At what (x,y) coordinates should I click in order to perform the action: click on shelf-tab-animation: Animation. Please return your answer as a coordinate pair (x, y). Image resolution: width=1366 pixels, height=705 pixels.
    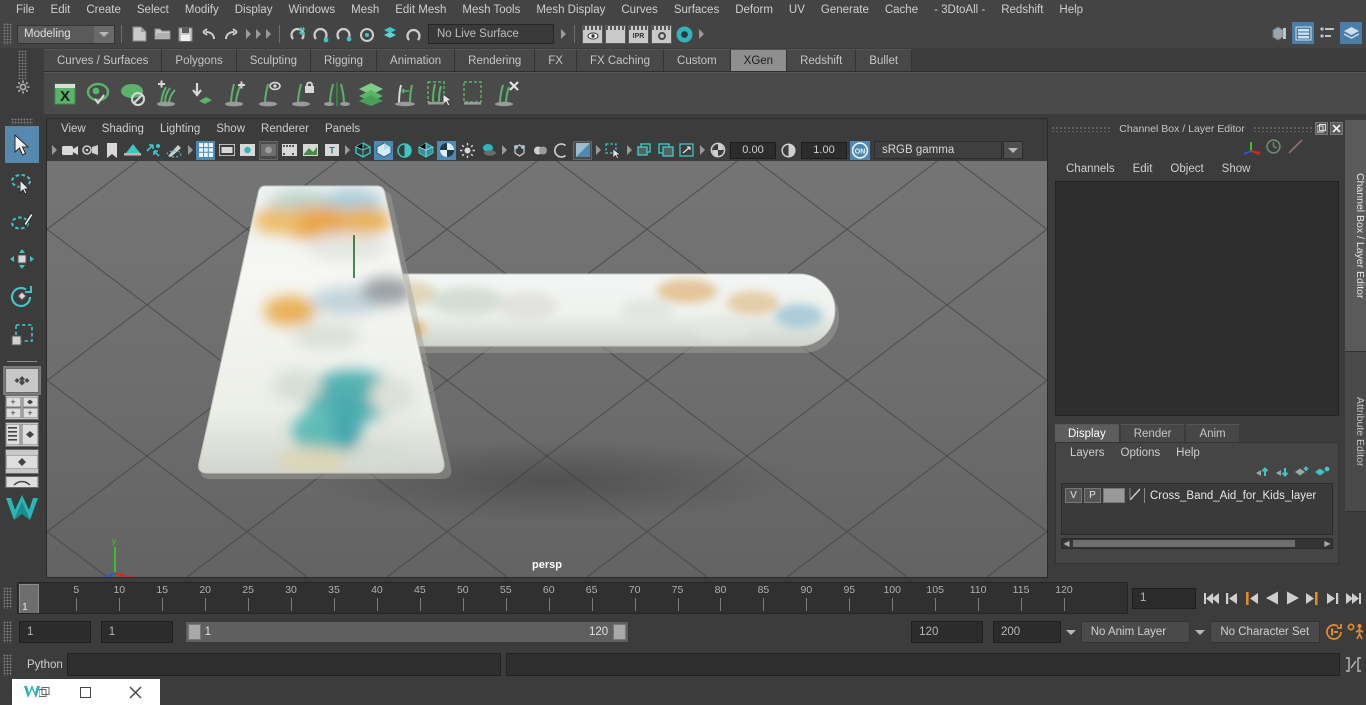
    Looking at the image, I should click on (416, 60).